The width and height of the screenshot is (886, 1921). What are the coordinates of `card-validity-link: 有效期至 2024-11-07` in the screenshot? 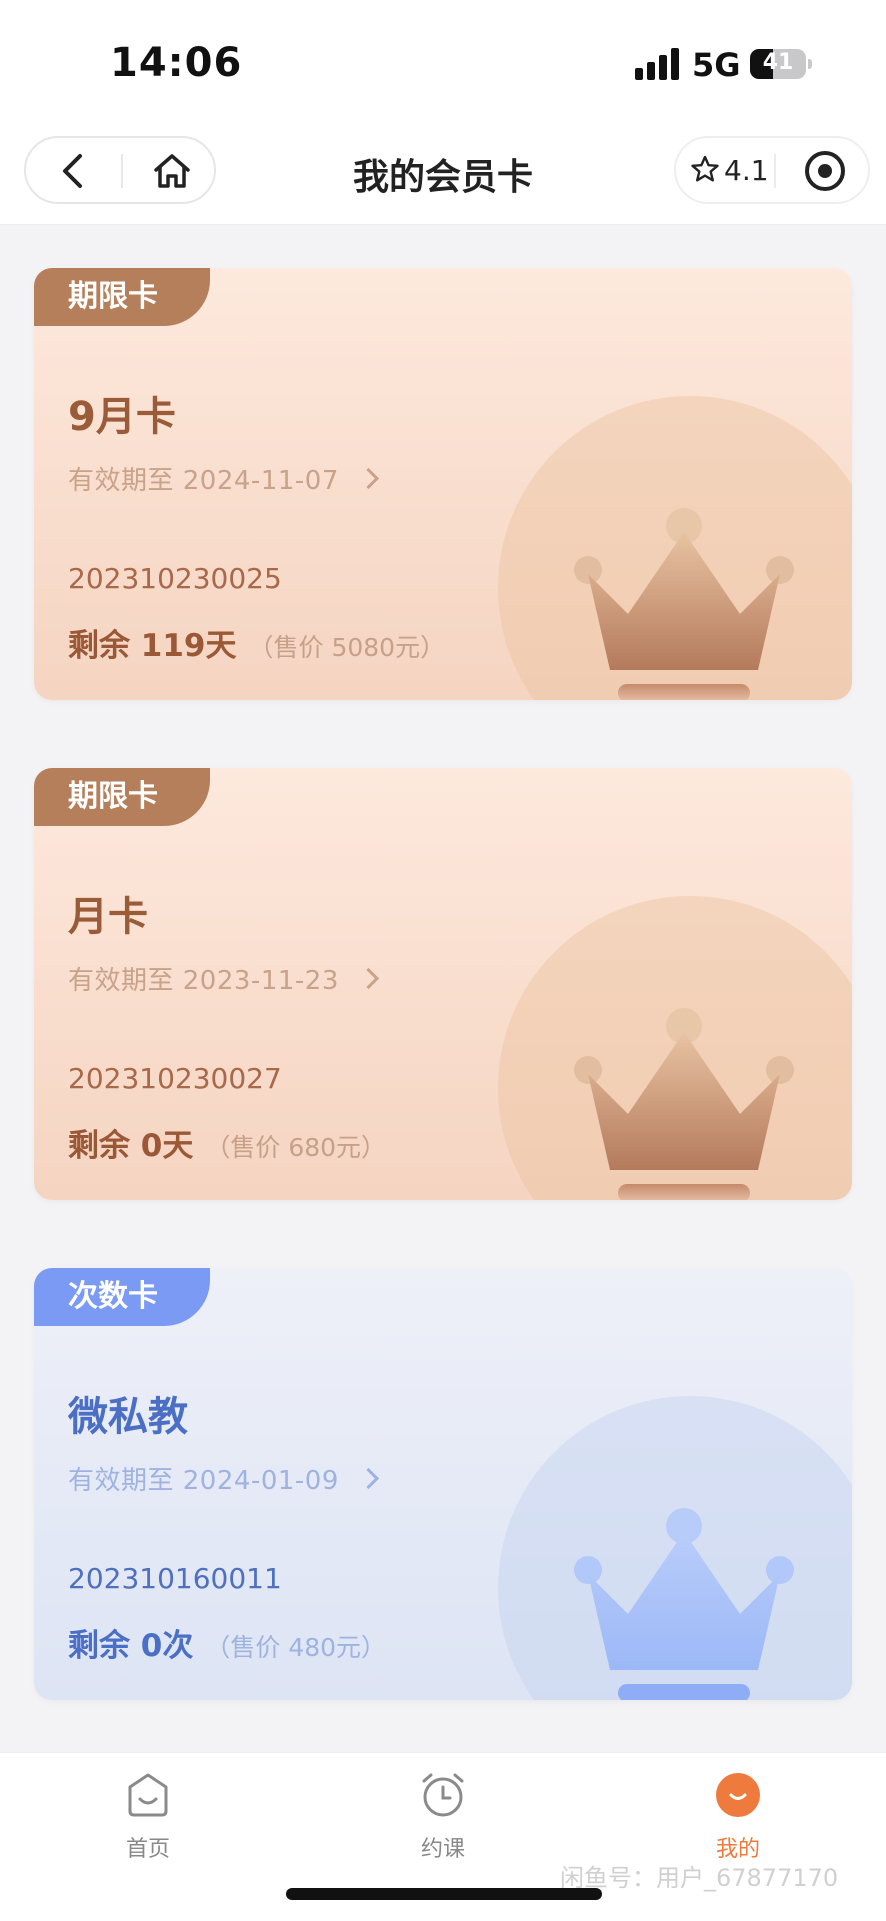 It's located at (223, 478).